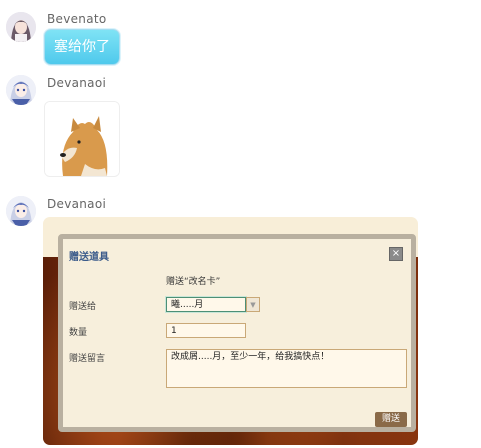 The image size is (481, 448). What do you see at coordinates (286, 368) in the screenshot?
I see `message-textarea: 改成屑.....月，至少一年，给我搞快点！` at bounding box center [286, 368].